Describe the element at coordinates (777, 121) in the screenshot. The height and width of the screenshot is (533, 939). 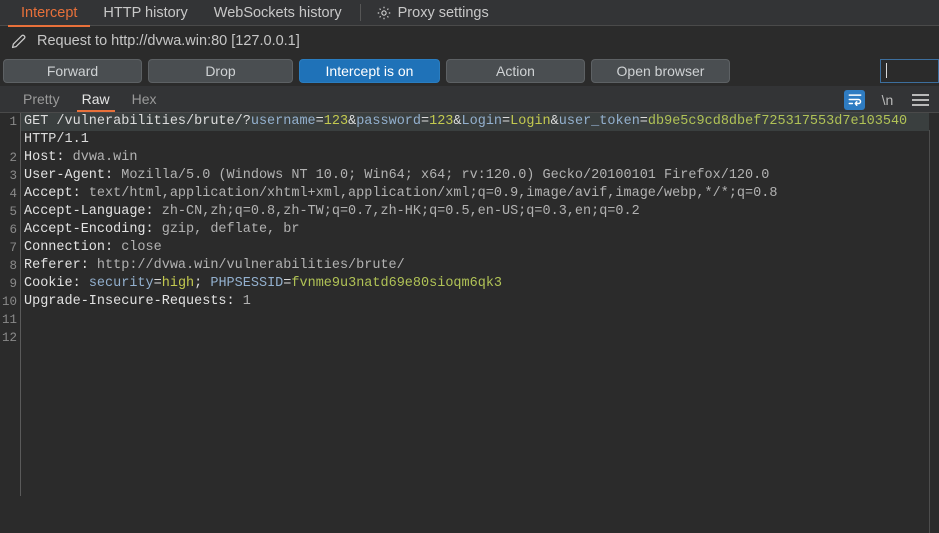
I see `code-token: db9e5c9cd8dbef725317553d7e103540` at that location.